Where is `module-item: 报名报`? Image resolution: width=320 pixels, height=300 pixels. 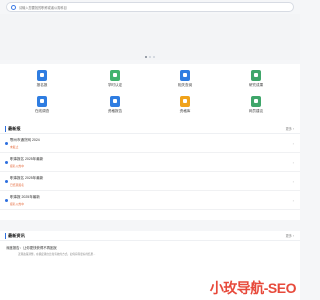 module-item: 报名报 is located at coordinates (42, 82).